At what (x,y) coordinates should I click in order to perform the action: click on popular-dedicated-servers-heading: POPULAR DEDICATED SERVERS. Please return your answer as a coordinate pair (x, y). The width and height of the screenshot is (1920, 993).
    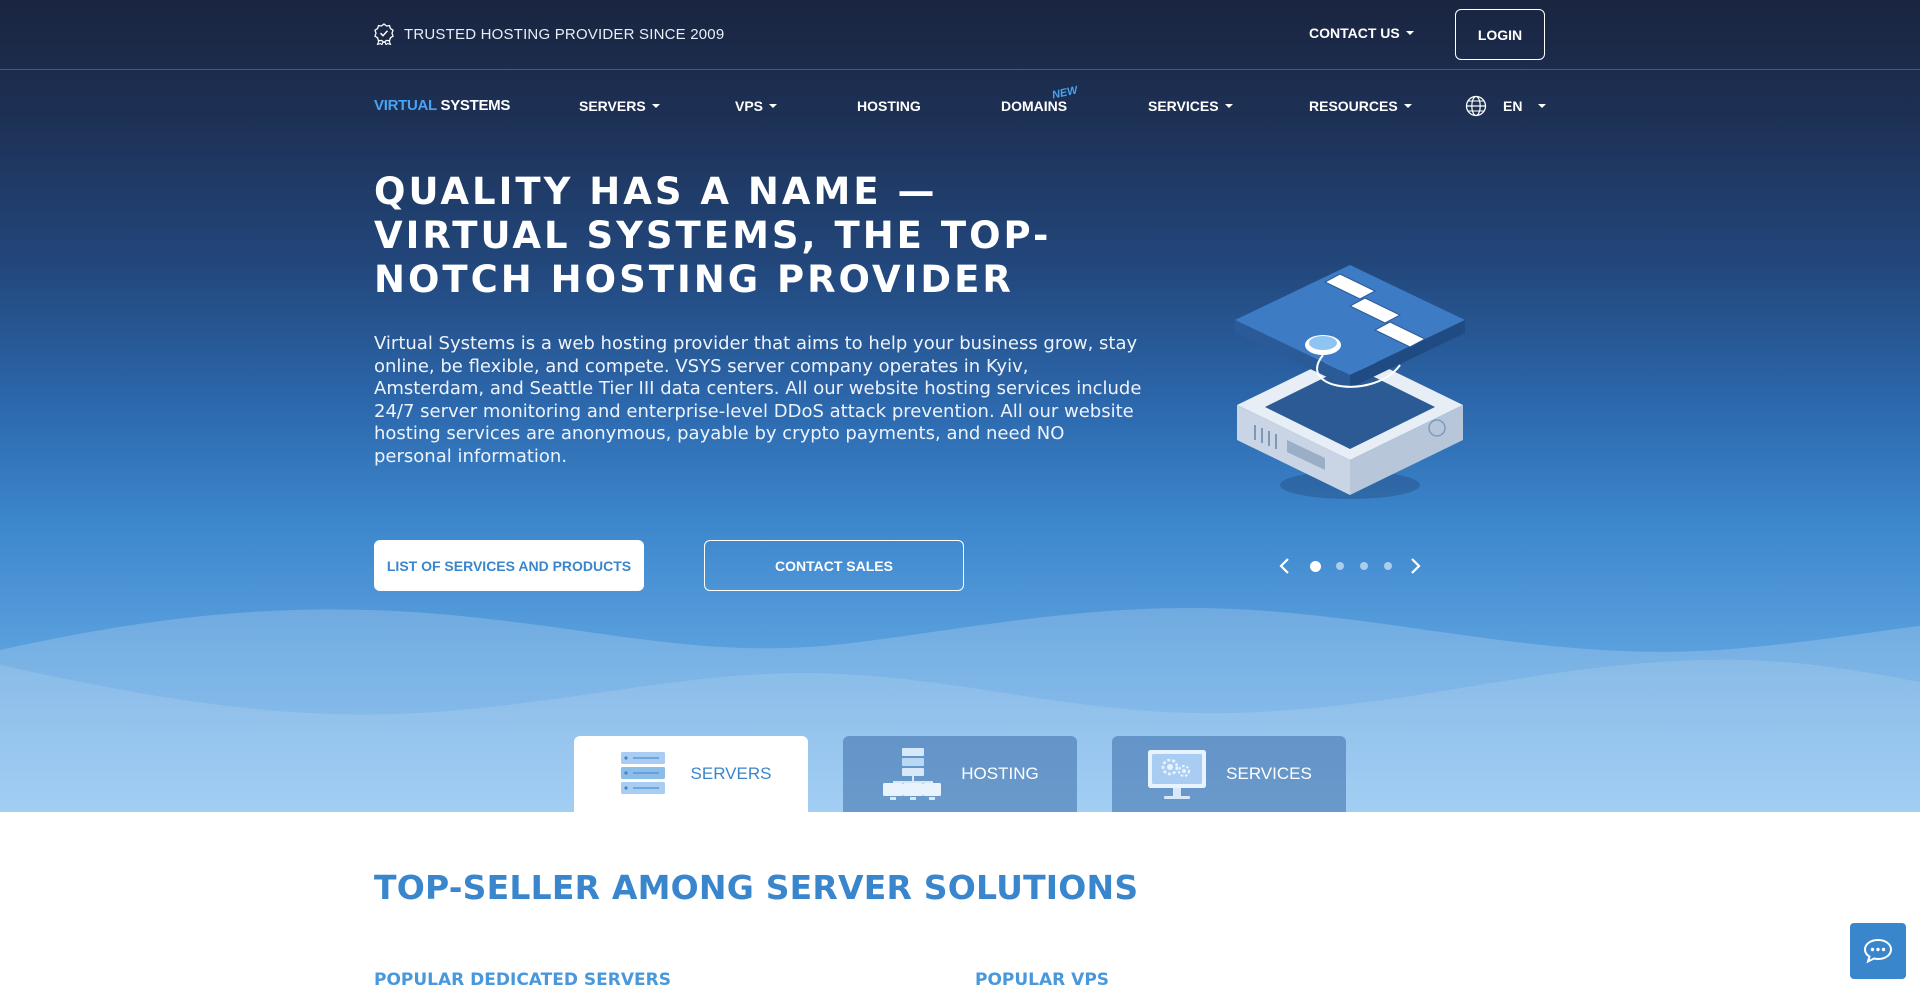
    Looking at the image, I should click on (522, 980).